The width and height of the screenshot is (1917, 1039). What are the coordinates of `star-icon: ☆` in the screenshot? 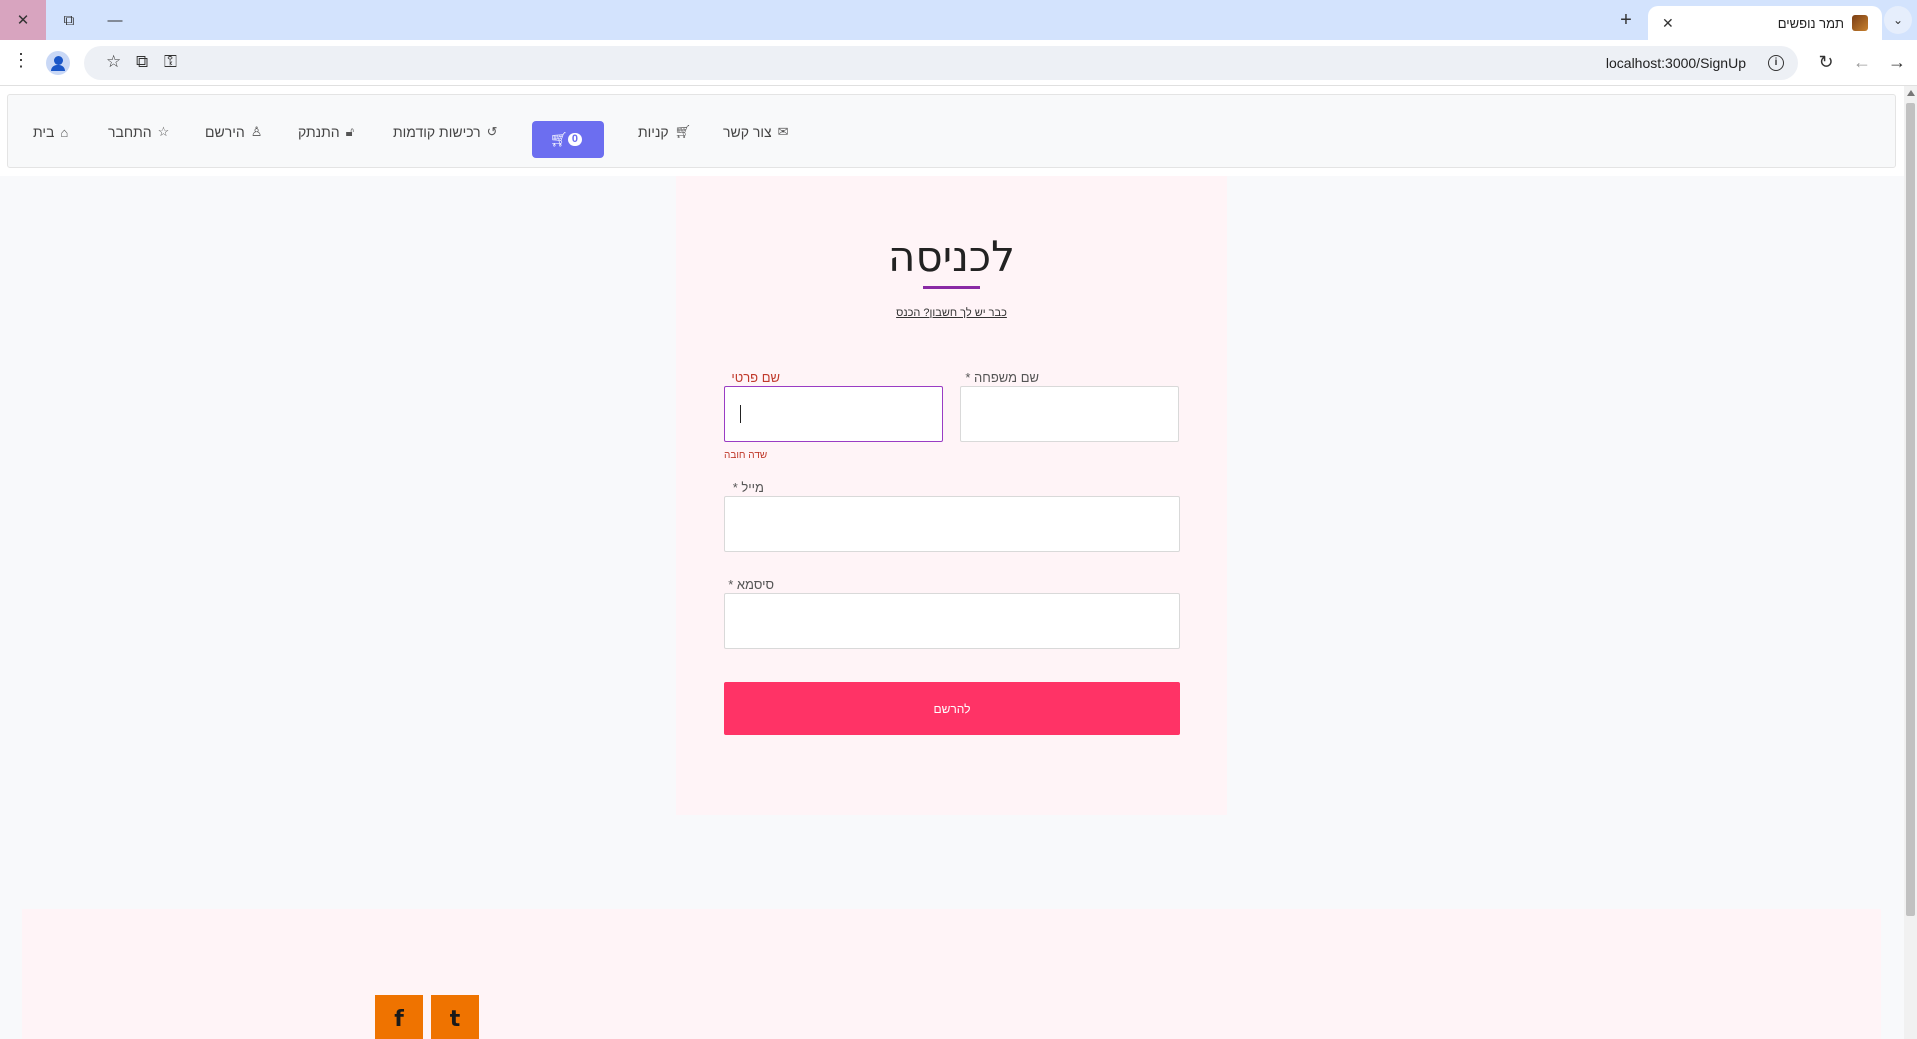 It's located at (163, 131).